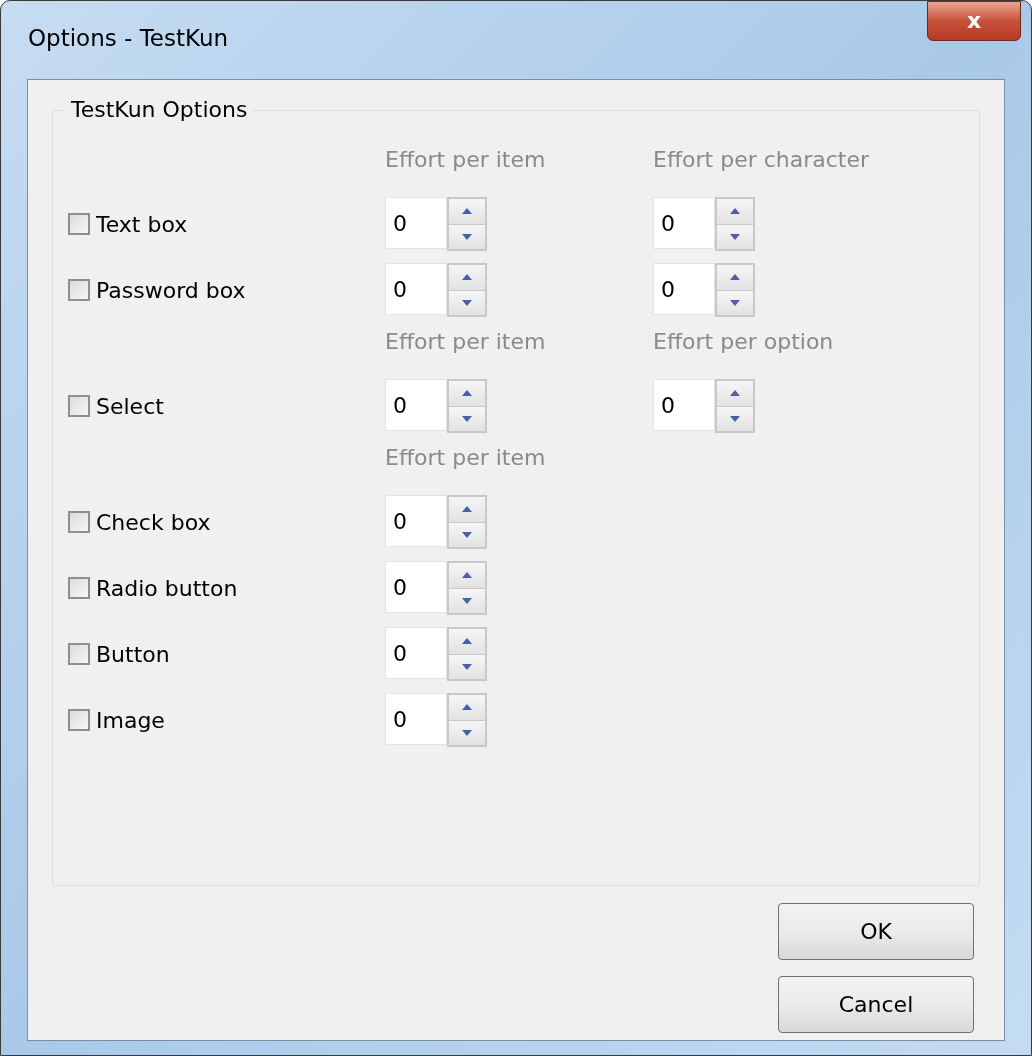  What do you see at coordinates (876, 1004) in the screenshot?
I see `dialog-button: Cancel` at bounding box center [876, 1004].